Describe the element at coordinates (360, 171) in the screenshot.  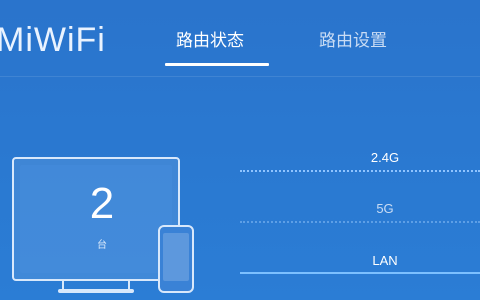
I see `connection-line-2-4g` at that location.